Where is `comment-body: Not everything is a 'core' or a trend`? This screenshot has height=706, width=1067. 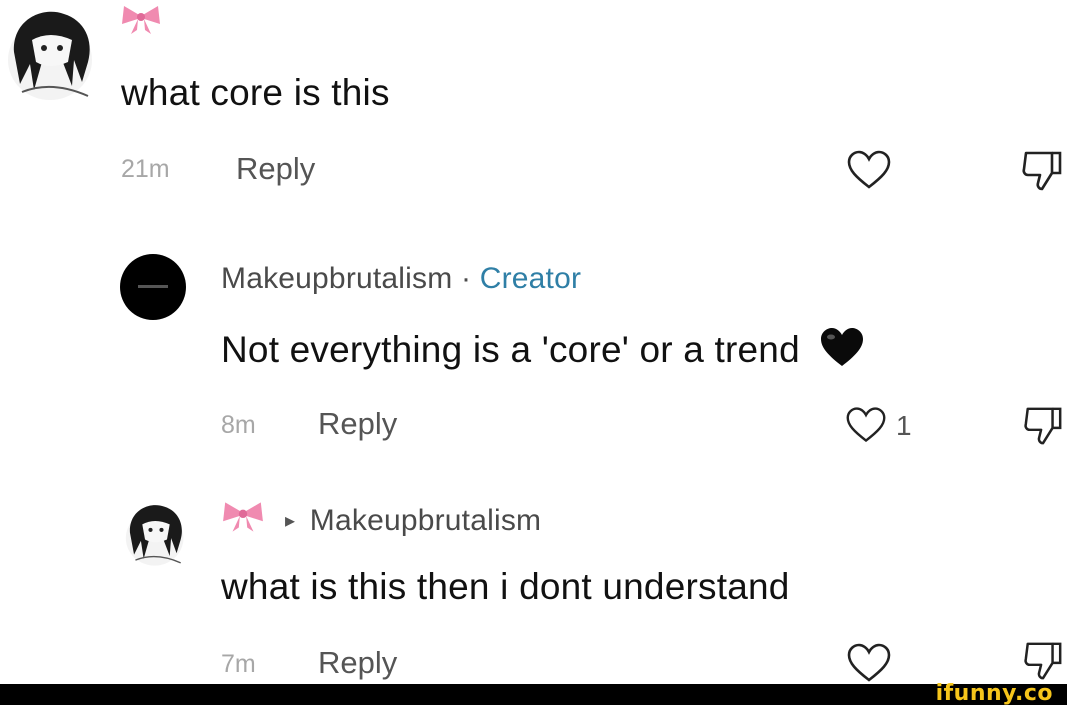
comment-body: Not everything is a 'core' or a trend is located at coordinates (543, 348).